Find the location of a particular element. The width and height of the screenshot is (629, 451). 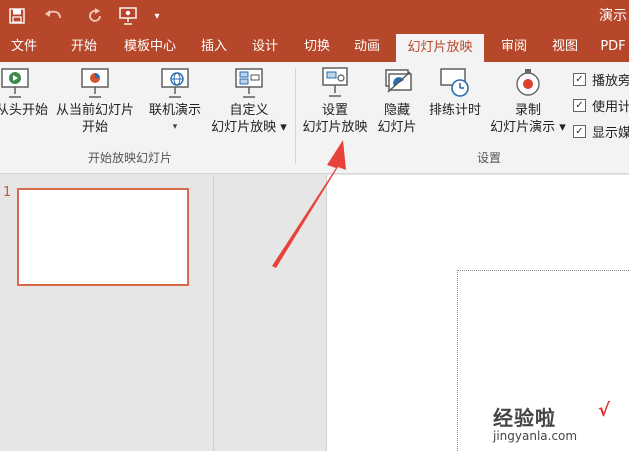

rehearse-timings-button: 排练计时 is located at coordinates (455, 92).